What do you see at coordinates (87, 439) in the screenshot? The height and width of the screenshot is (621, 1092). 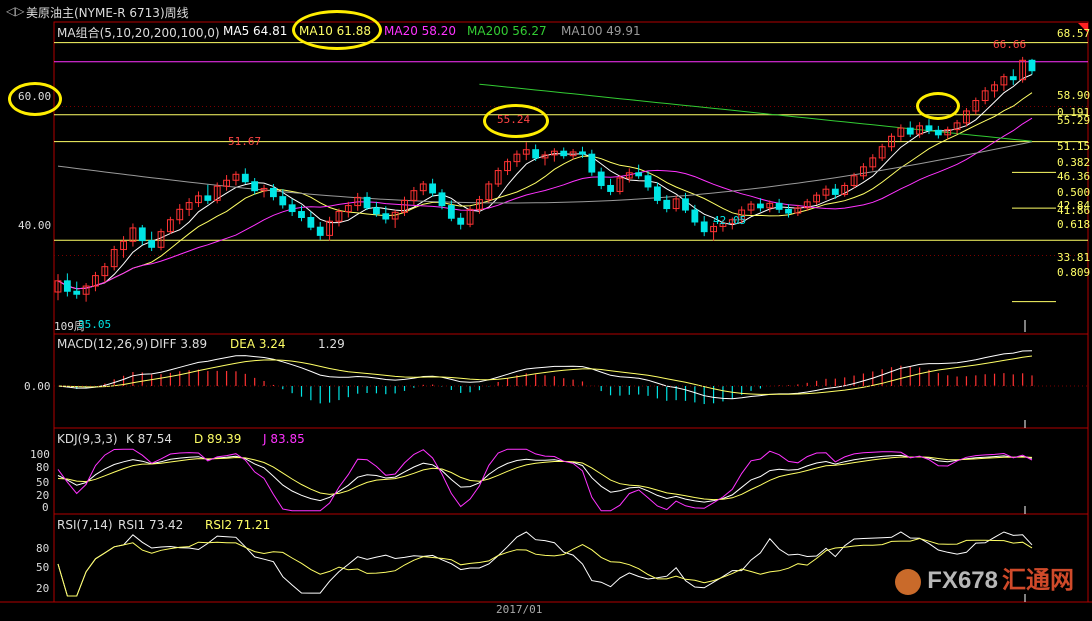 I see `kdj-label: KDJ(9,3,3)` at bounding box center [87, 439].